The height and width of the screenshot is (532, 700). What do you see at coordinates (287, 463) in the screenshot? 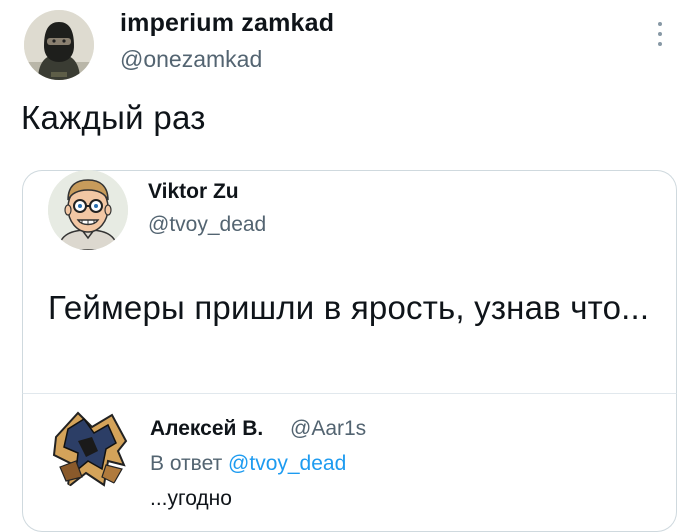
I see `reply-to-handle-link: @tvoy_dead` at bounding box center [287, 463].